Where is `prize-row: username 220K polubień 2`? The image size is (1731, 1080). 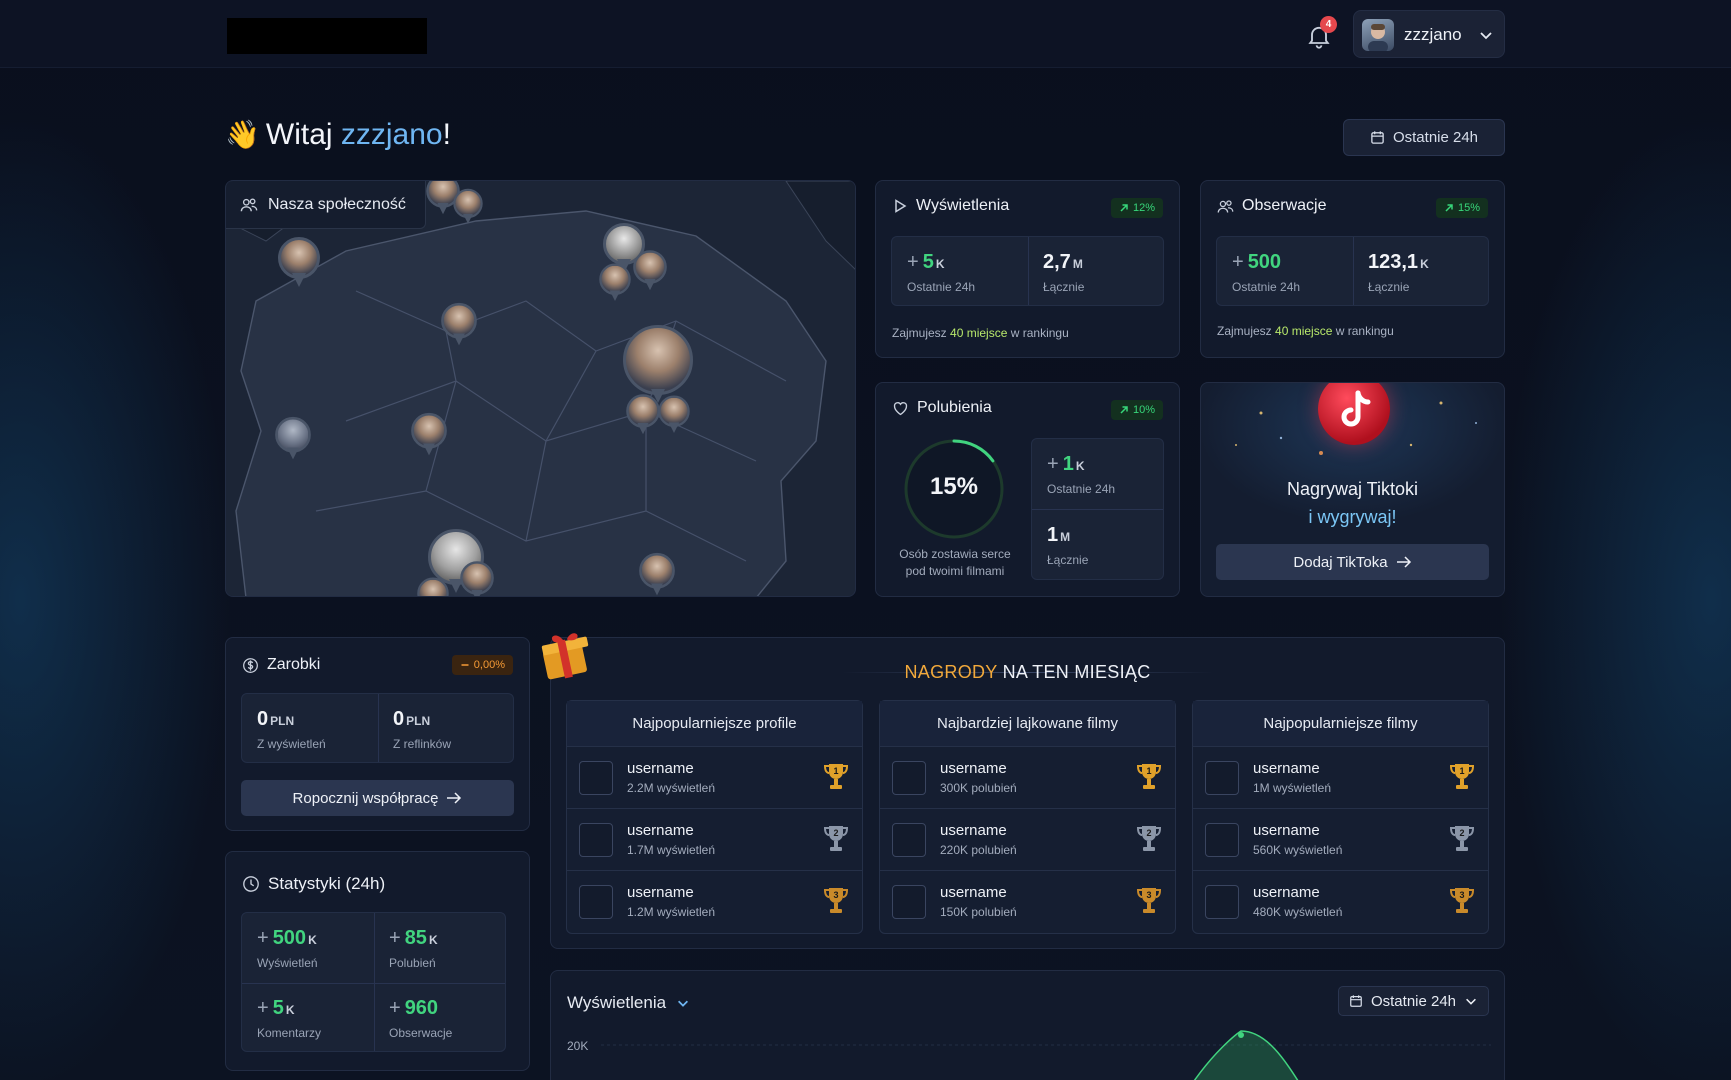 prize-row: username 220K polubień 2 is located at coordinates (1027, 840).